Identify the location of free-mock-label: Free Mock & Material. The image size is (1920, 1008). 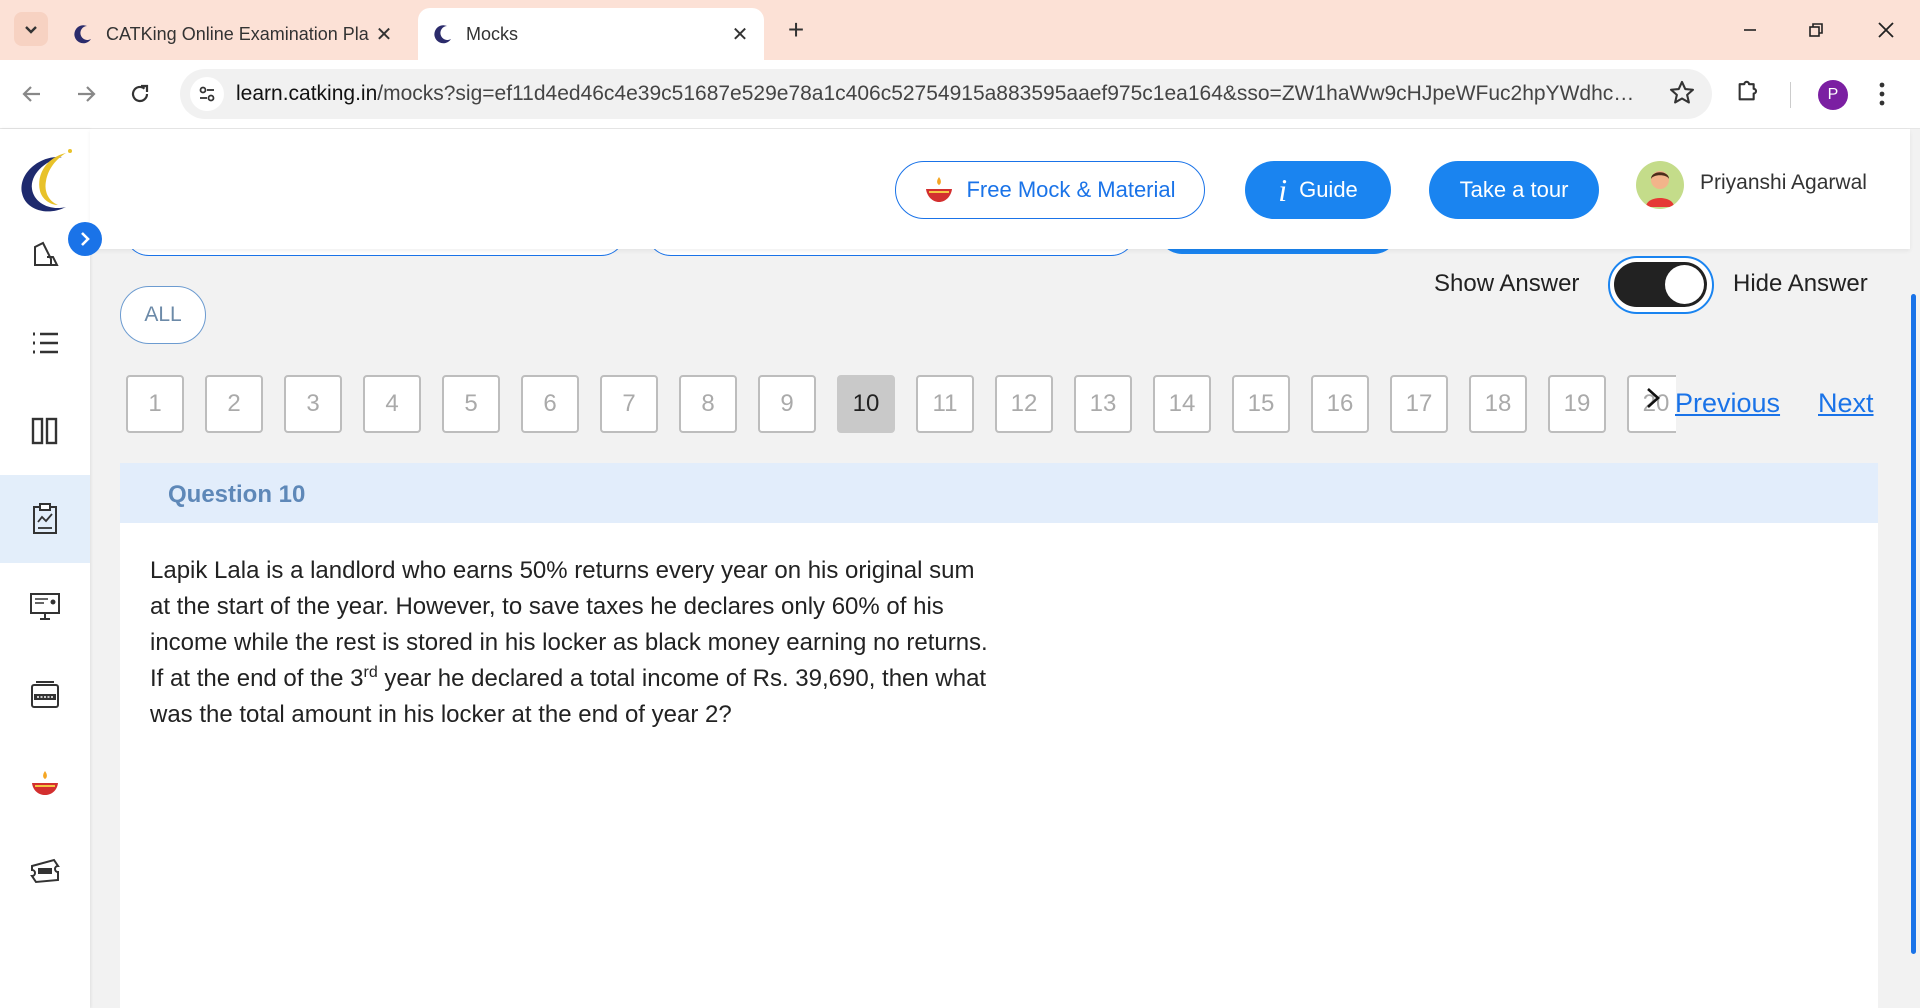
(1071, 189).